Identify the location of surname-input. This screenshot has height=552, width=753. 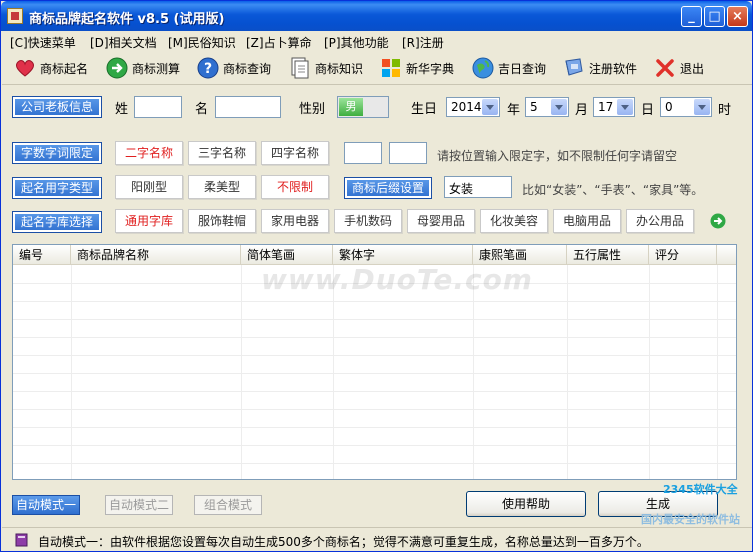
(158, 107).